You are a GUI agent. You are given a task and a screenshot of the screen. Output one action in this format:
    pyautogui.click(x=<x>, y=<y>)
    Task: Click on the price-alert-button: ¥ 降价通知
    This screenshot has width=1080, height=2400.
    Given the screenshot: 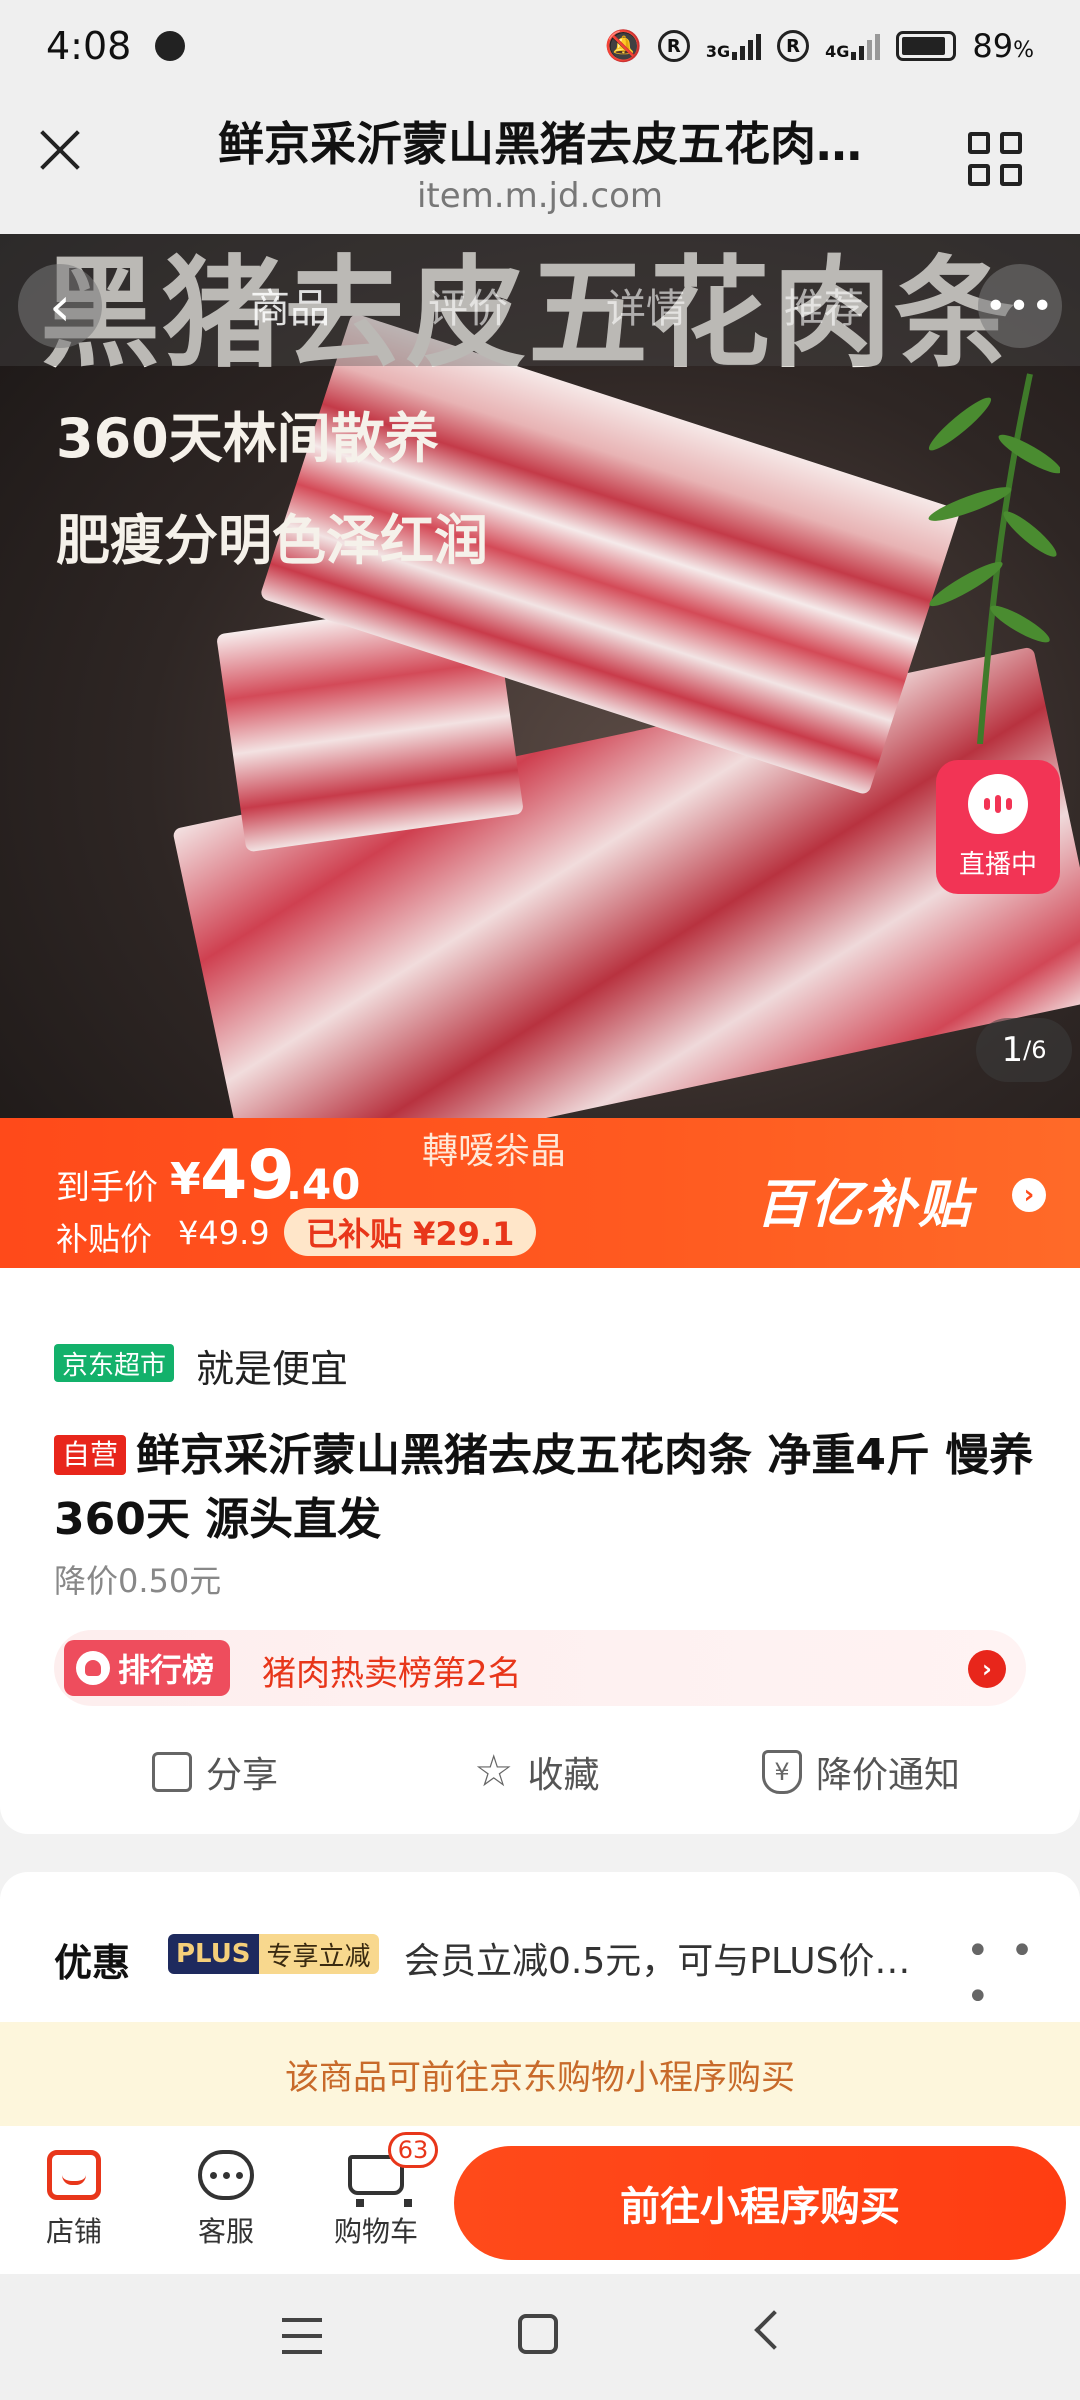 What is the action you would take?
    pyautogui.click(x=861, y=1772)
    